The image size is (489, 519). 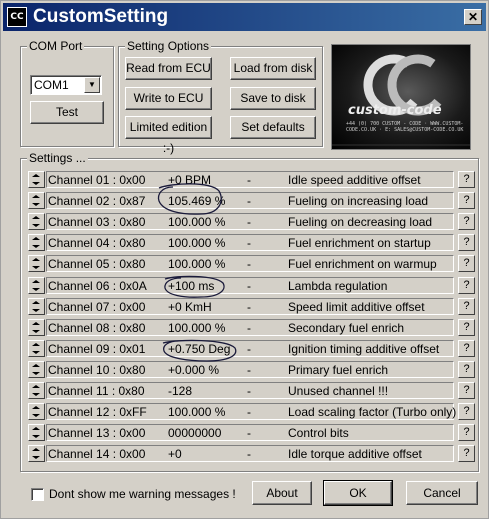 I want to click on limited-edition-button: Limited edition :-), so click(x=168, y=135).